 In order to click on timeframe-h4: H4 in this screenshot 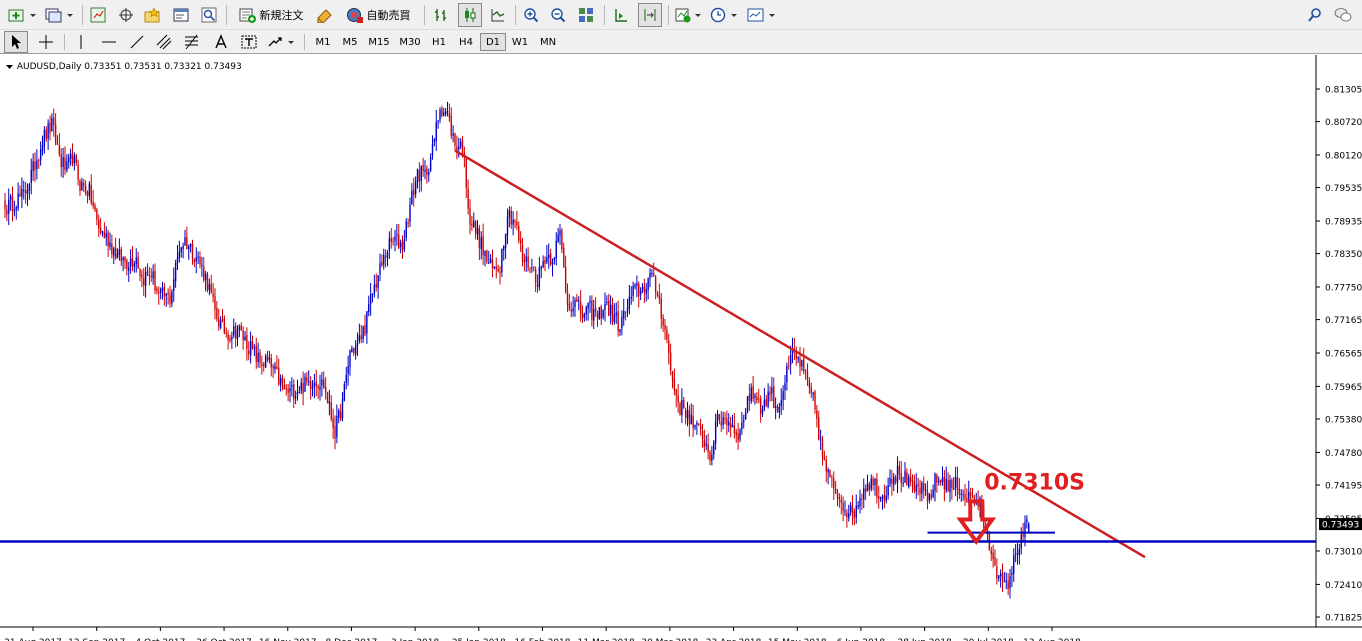, I will do `click(466, 42)`.